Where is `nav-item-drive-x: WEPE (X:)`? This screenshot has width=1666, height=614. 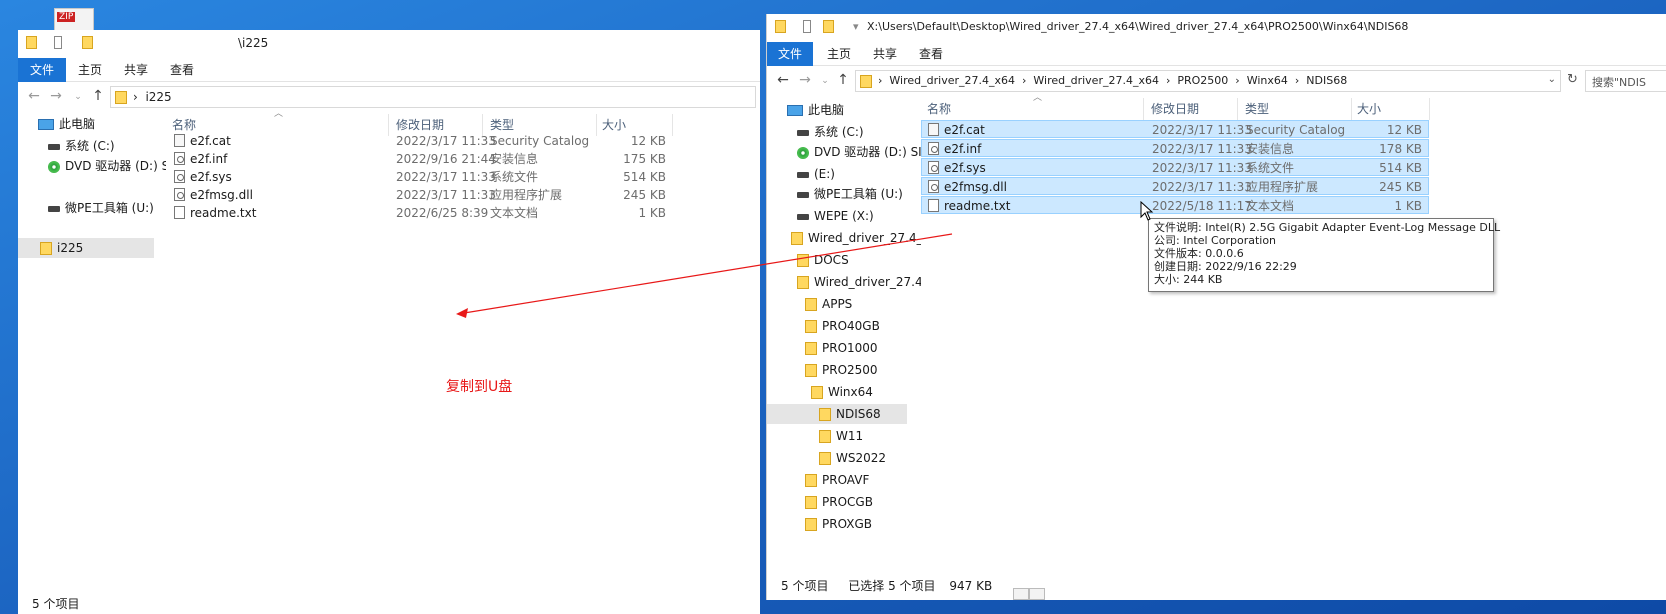 nav-item-drive-x: WEPE (X:) is located at coordinates (835, 216).